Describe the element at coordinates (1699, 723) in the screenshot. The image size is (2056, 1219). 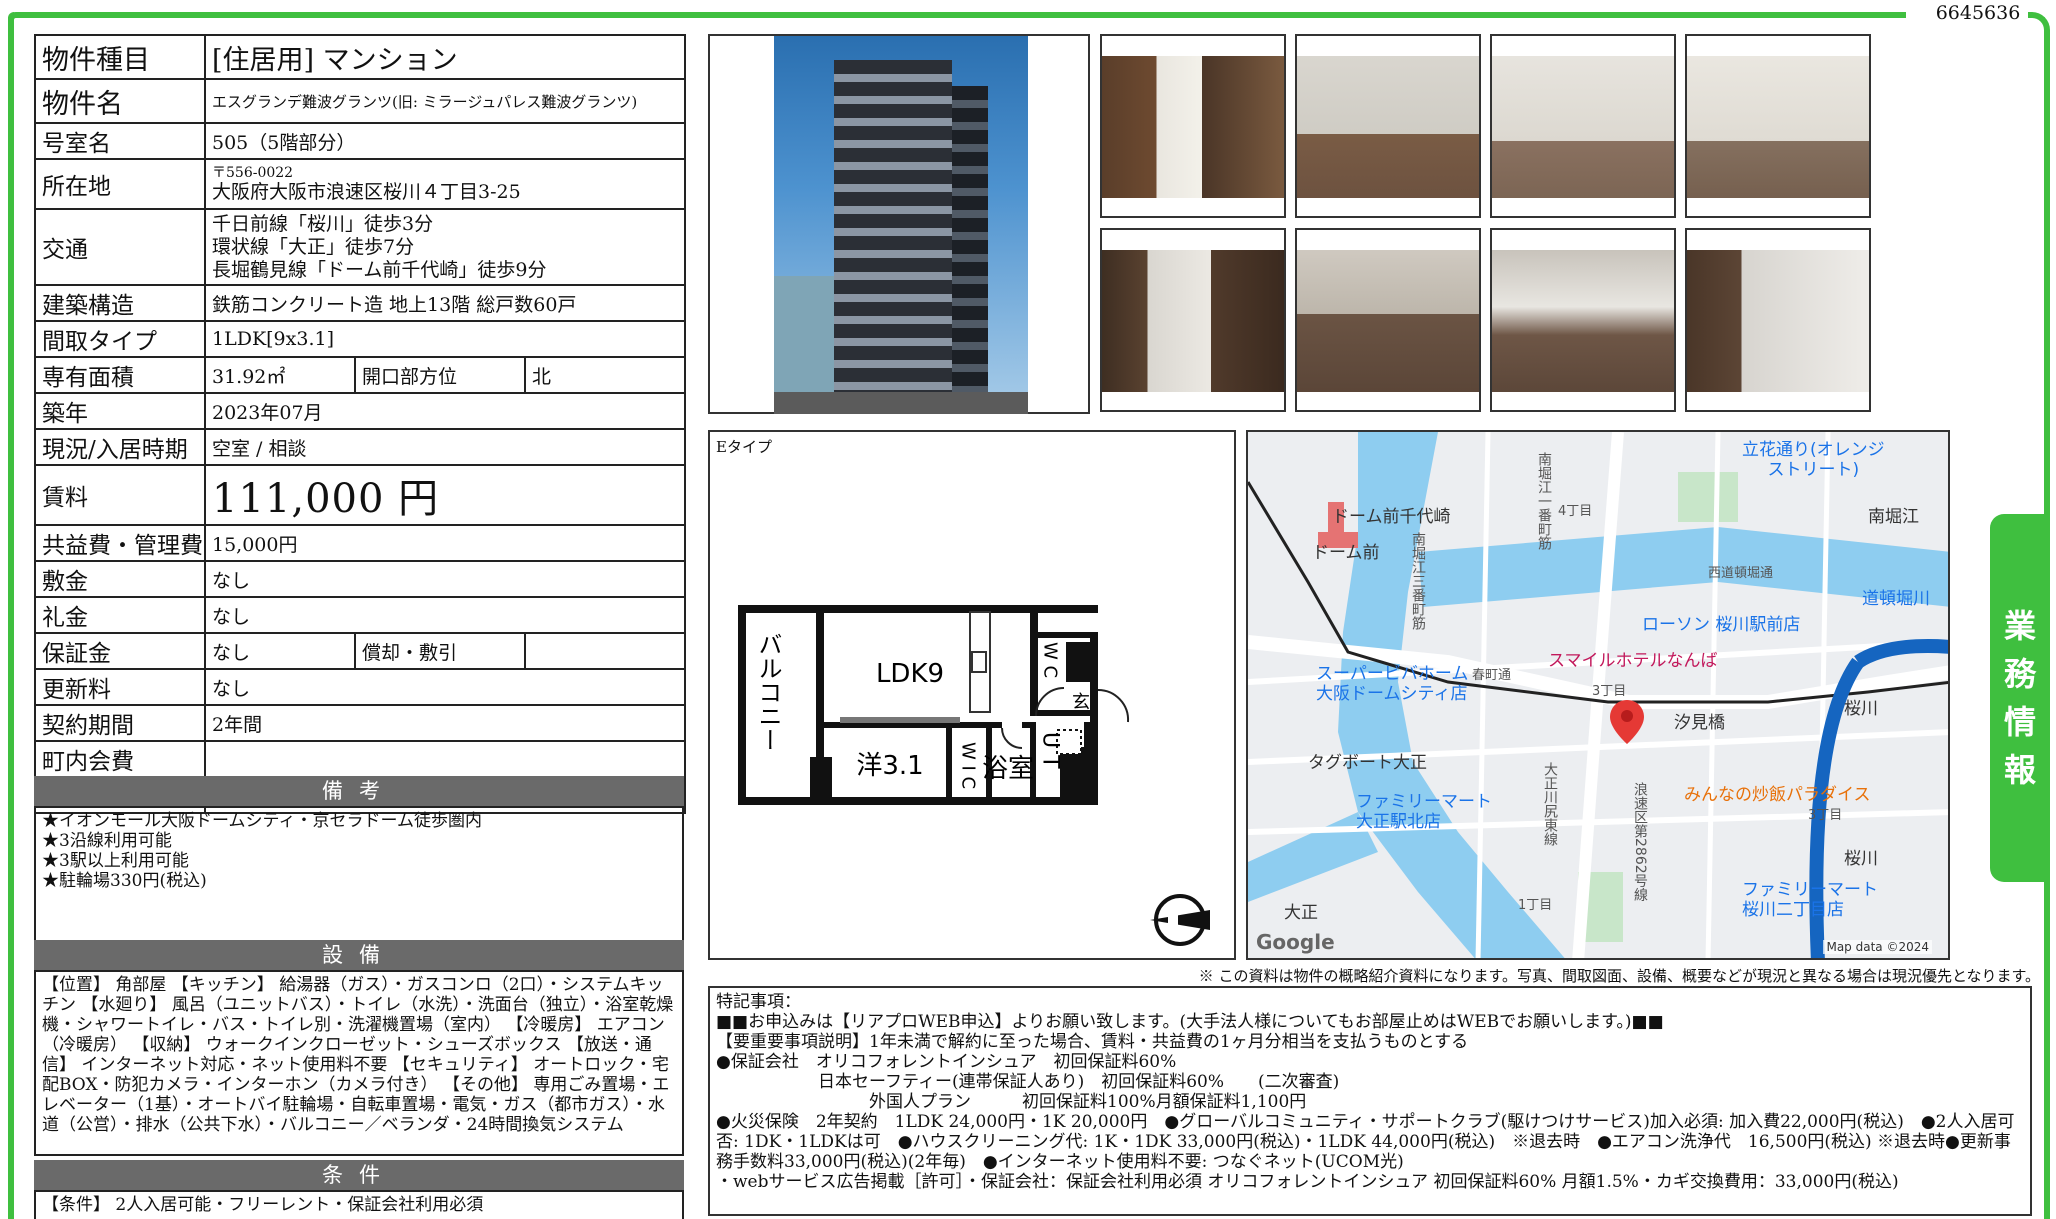
I see `map-label-shiomibashi: 汐見橋` at that location.